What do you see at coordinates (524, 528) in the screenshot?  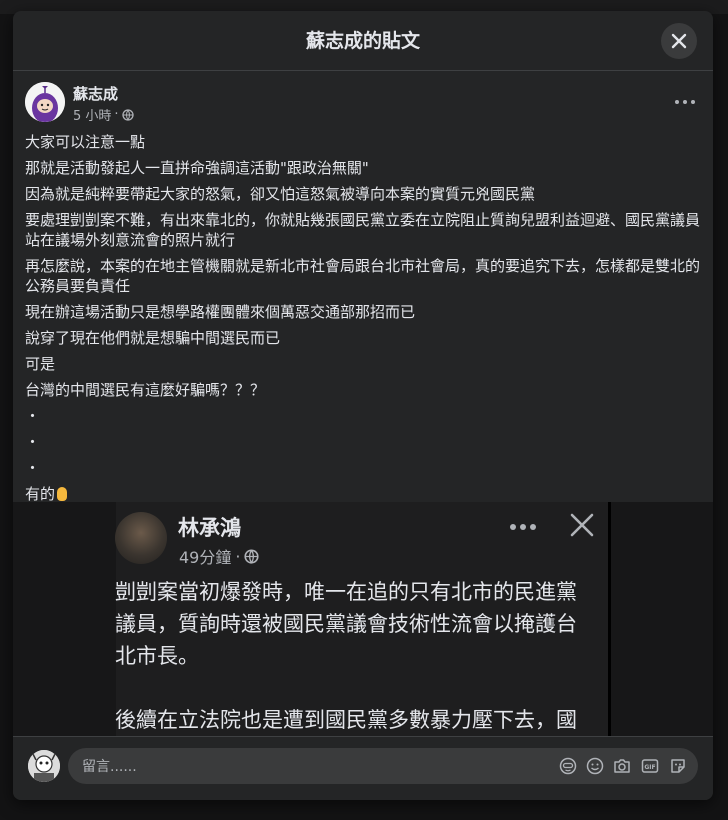 I see `embedded-more-icon` at bounding box center [524, 528].